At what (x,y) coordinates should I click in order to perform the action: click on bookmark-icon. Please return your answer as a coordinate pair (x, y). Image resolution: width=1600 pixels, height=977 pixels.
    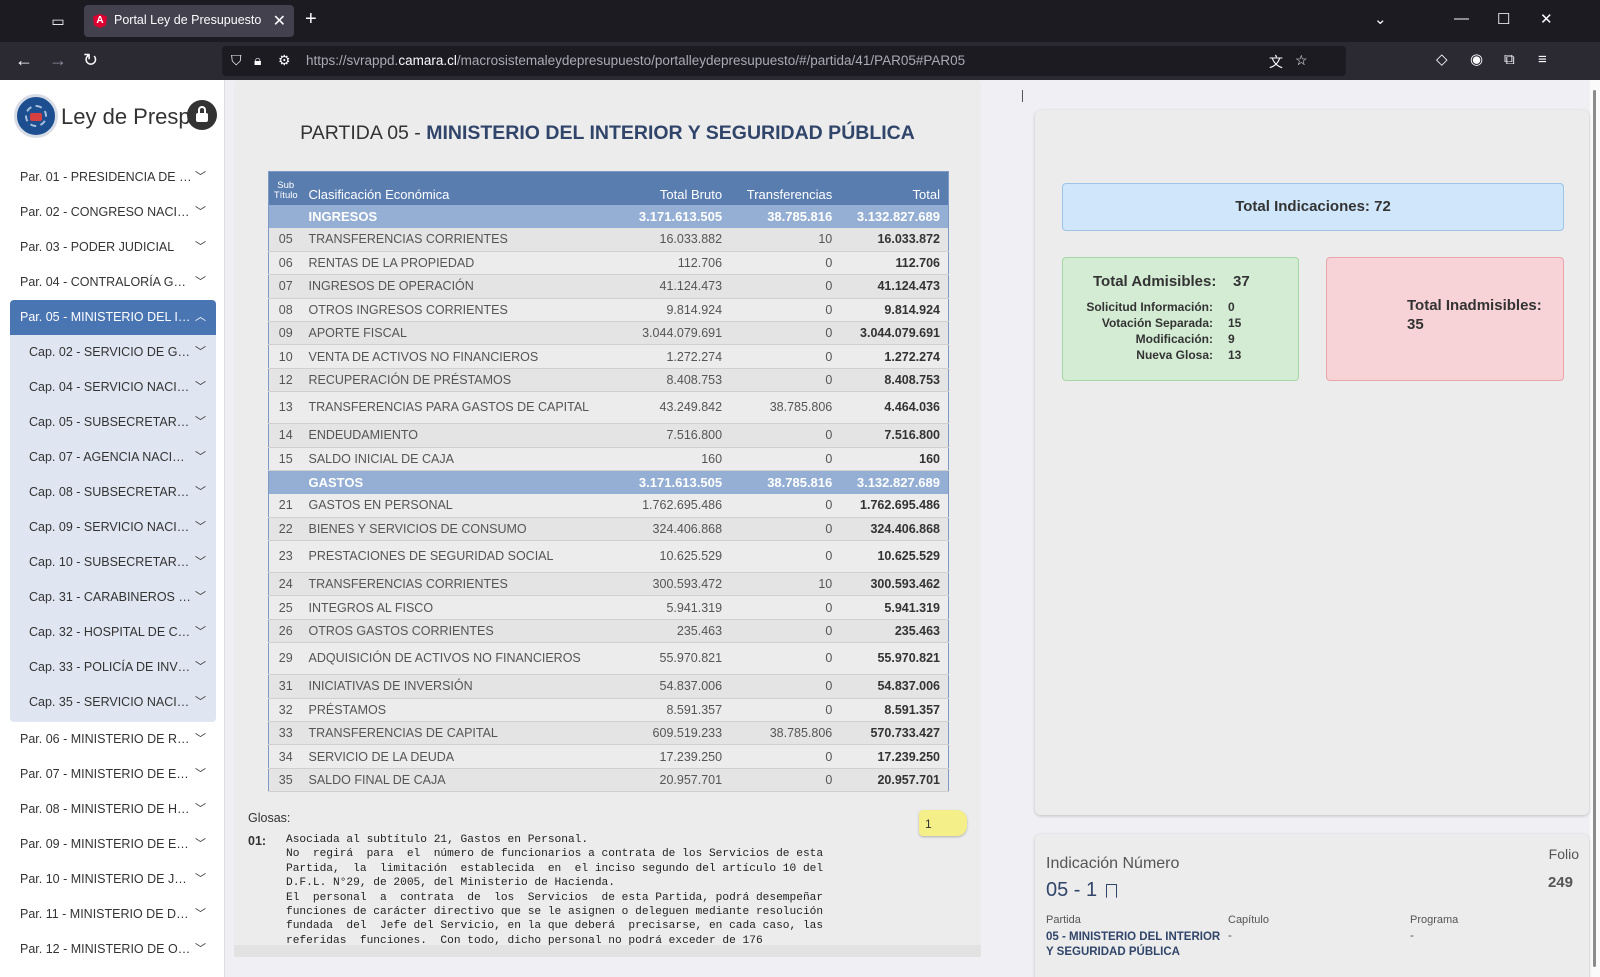
    Looking at the image, I should click on (1111, 891).